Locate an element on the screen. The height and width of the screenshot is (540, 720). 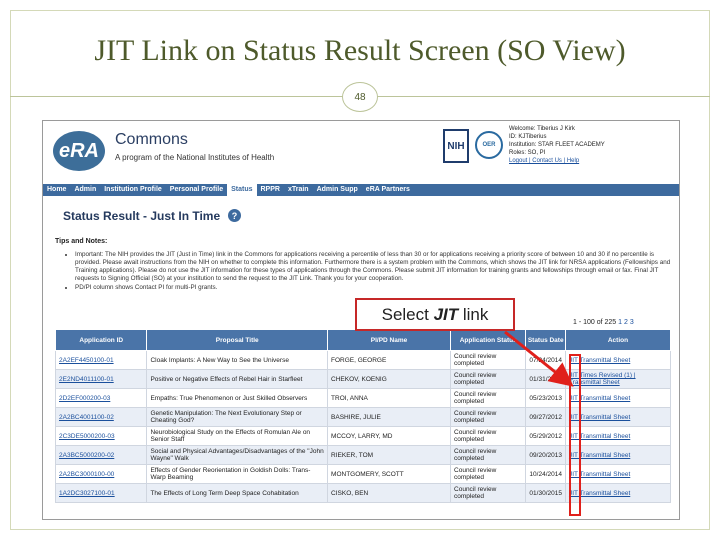
application-id-link: 2A2EF4450100-01 is located at coordinates (101, 360).